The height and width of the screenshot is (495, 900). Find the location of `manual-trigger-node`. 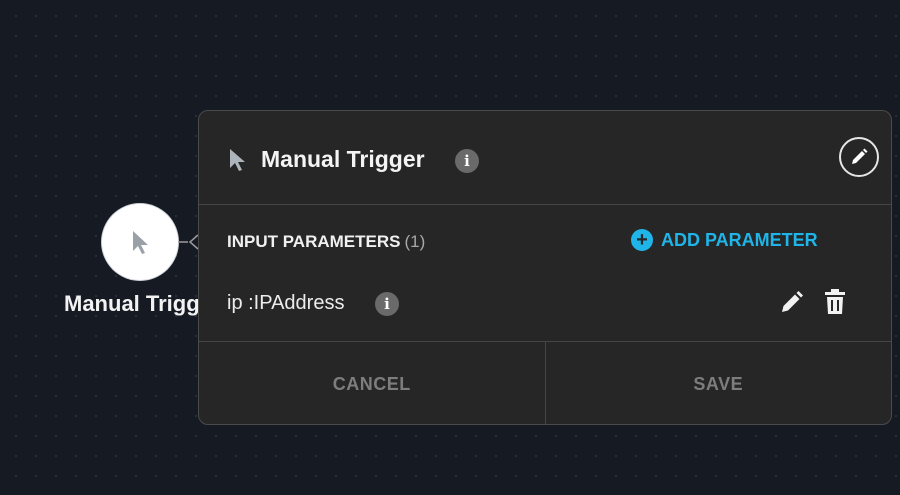

manual-trigger-node is located at coordinates (140, 242).